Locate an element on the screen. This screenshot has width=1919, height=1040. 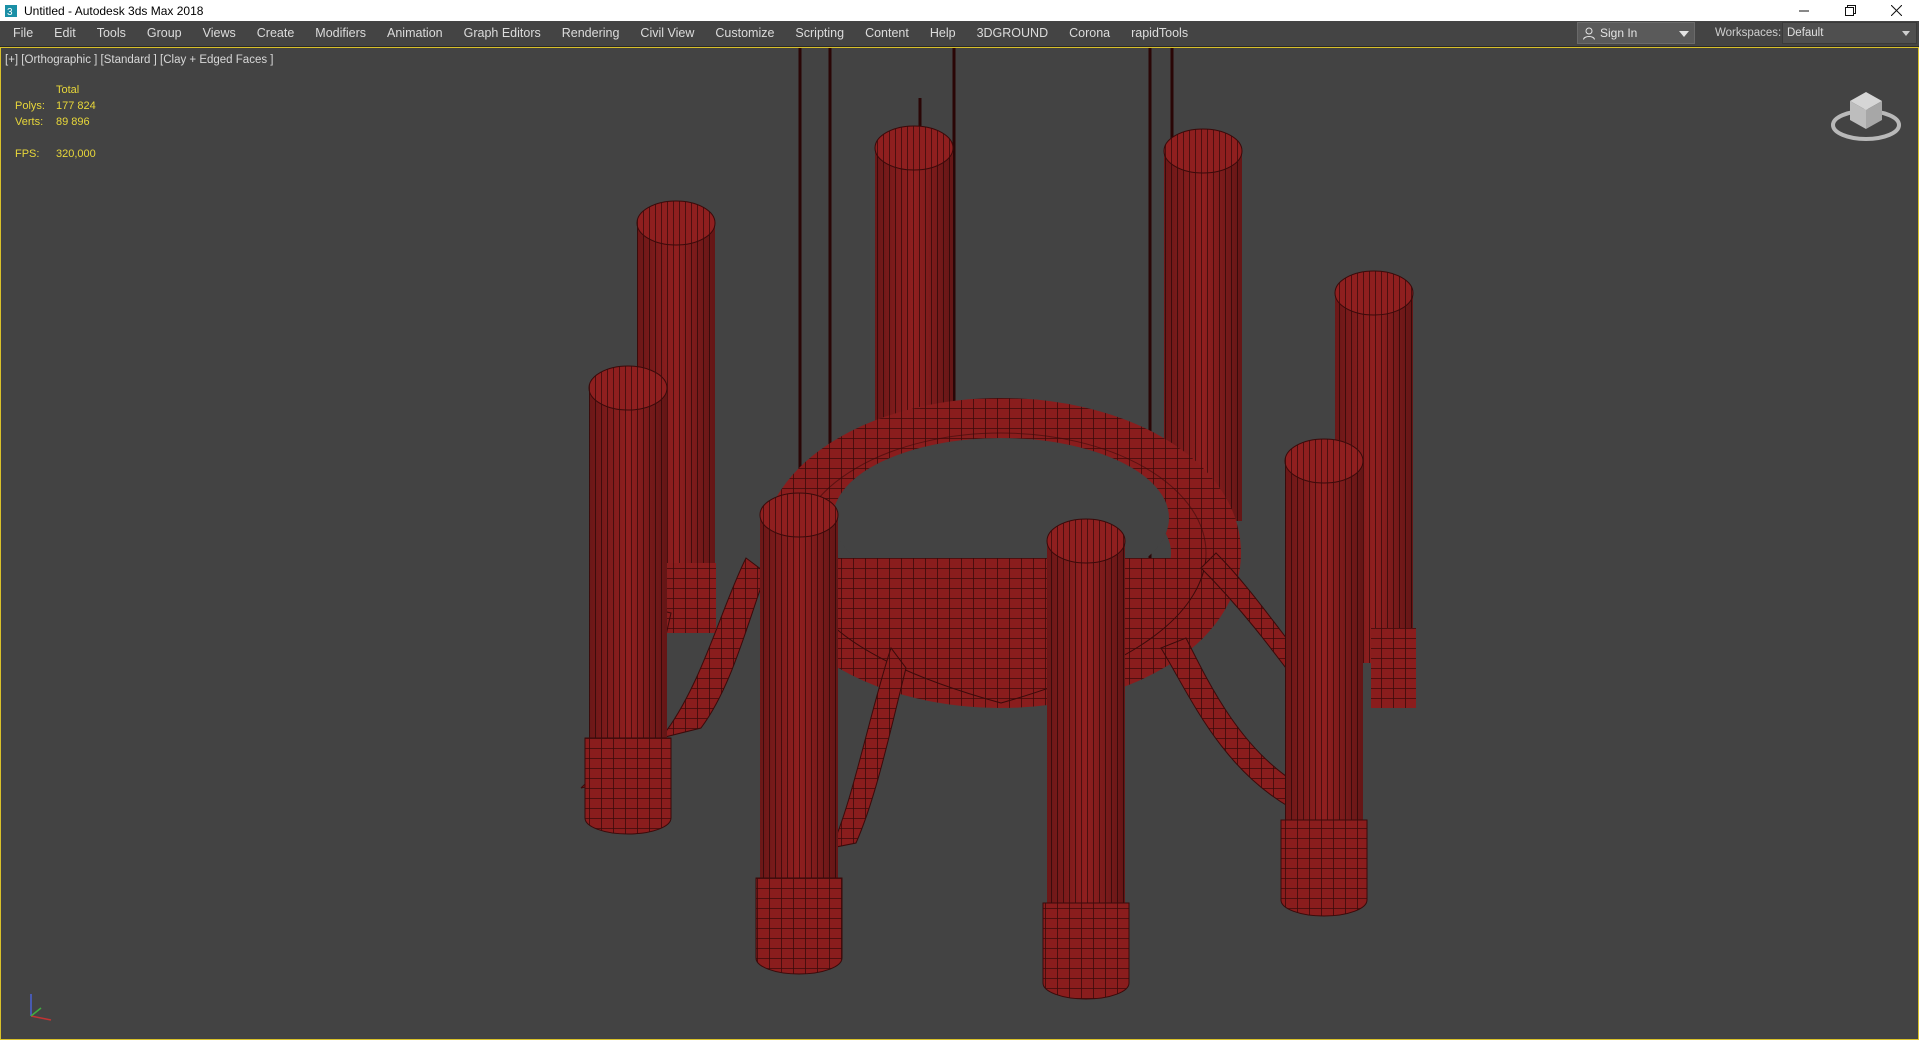
3dsmax-app-icon: 3 is located at coordinates (11, 11).